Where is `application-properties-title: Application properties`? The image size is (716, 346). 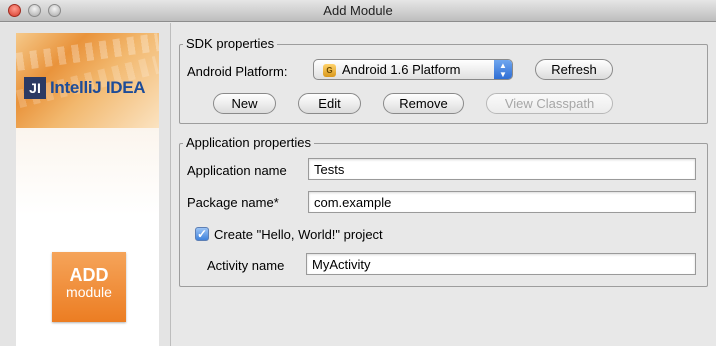
application-properties-title: Application properties is located at coordinates (249, 142).